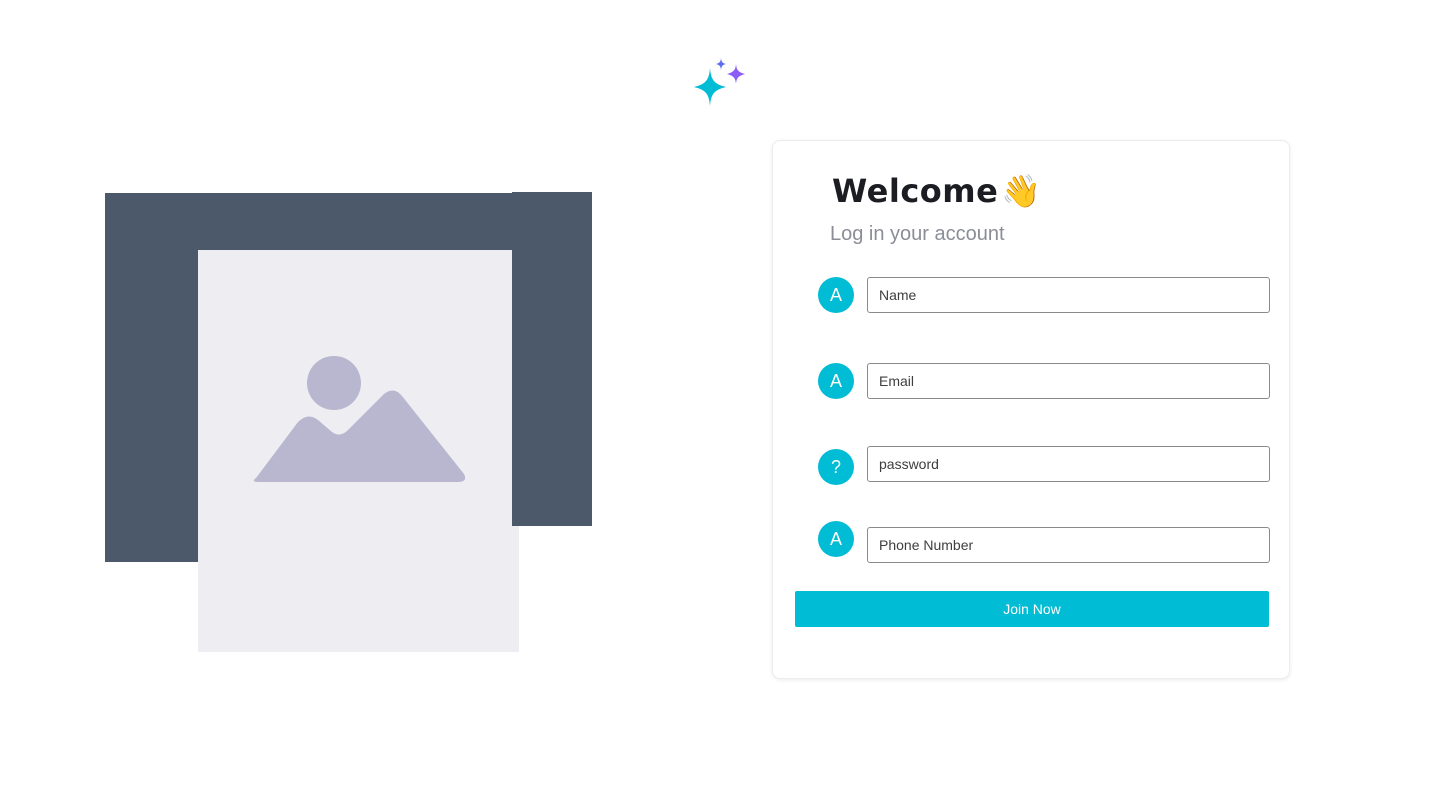 This screenshot has width=1440, height=798. I want to click on waving-hand-icon: 👋, so click(1021, 191).